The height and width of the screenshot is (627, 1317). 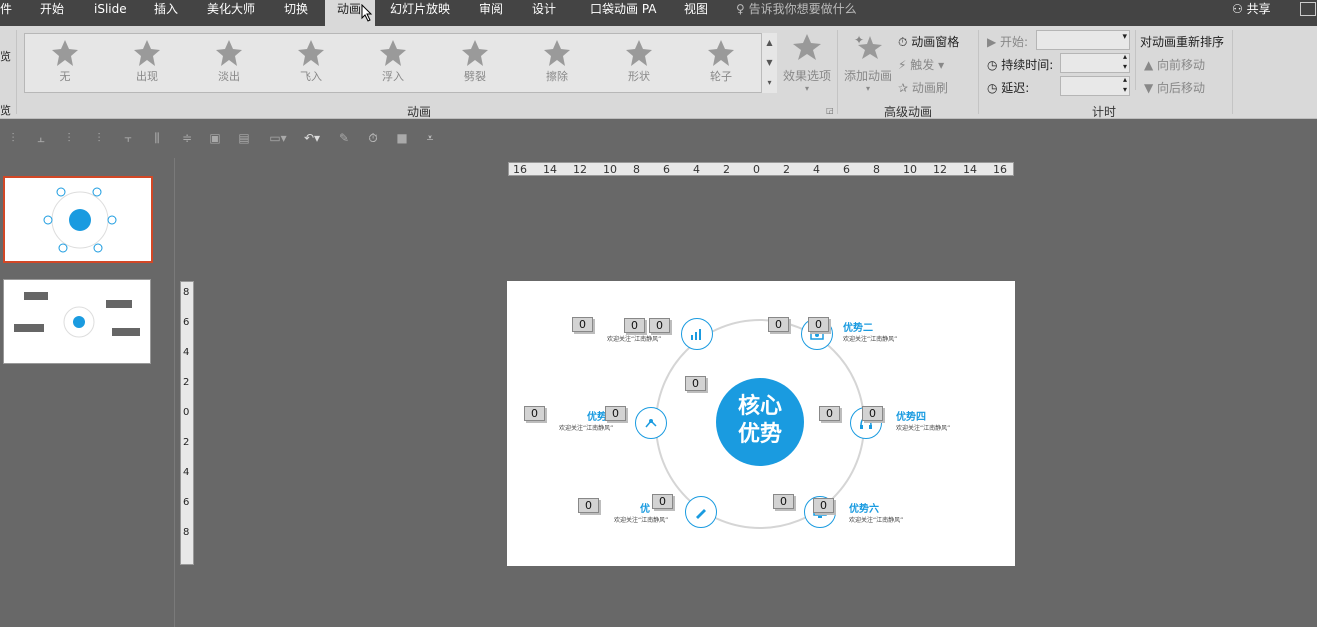 What do you see at coordinates (65, 63) in the screenshot?
I see `animation-star-none-item: 无` at bounding box center [65, 63].